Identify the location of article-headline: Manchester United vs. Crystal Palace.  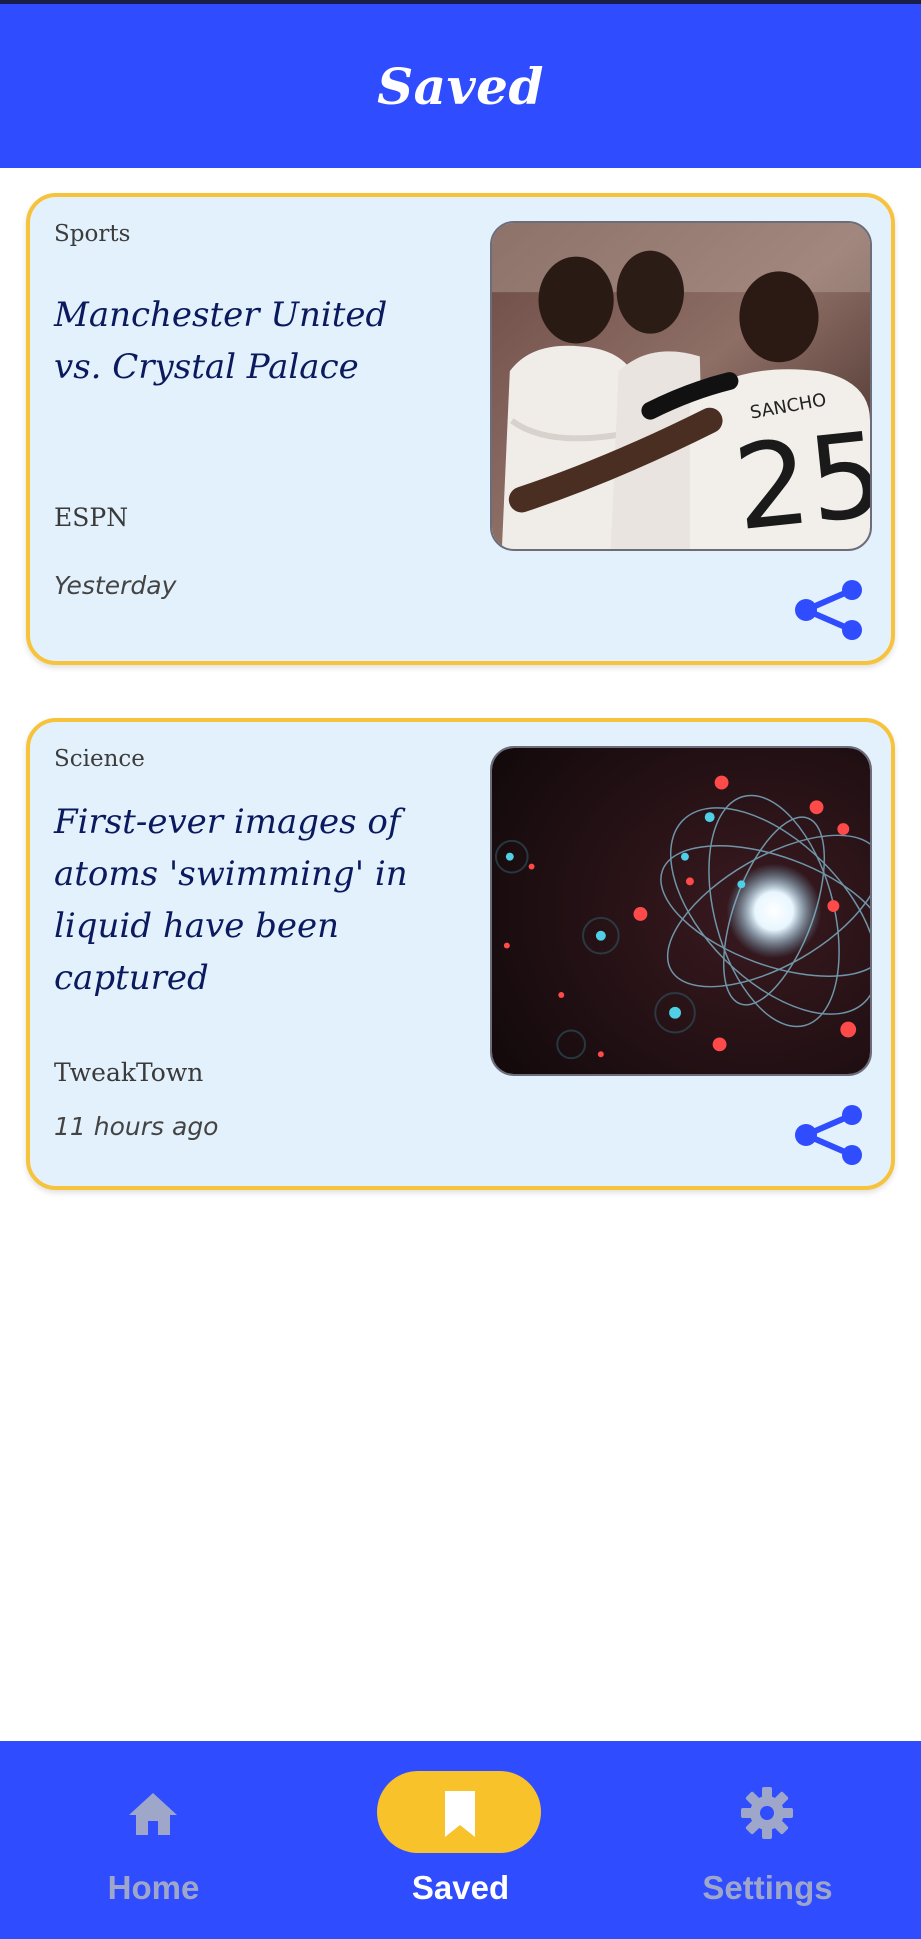
(244, 341).